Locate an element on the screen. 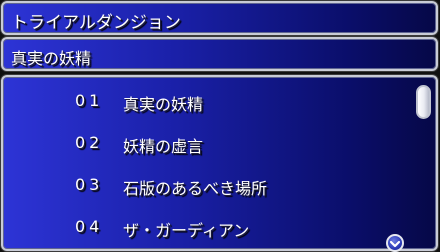 The height and width of the screenshot is (252, 440). chevron-down-icon is located at coordinates (395, 243).